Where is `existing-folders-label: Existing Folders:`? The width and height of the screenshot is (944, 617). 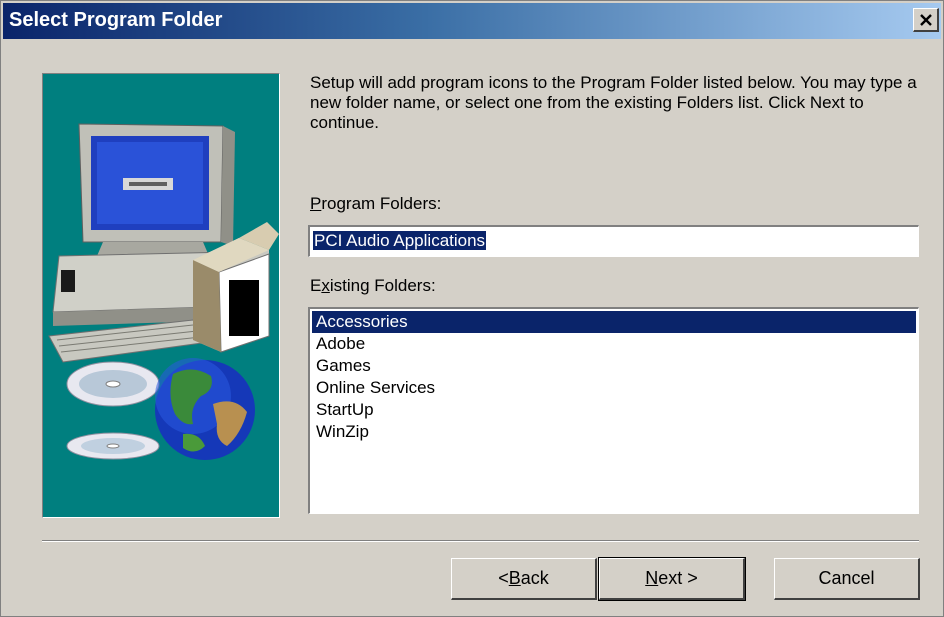 existing-folders-label: Existing Folders: is located at coordinates (373, 286).